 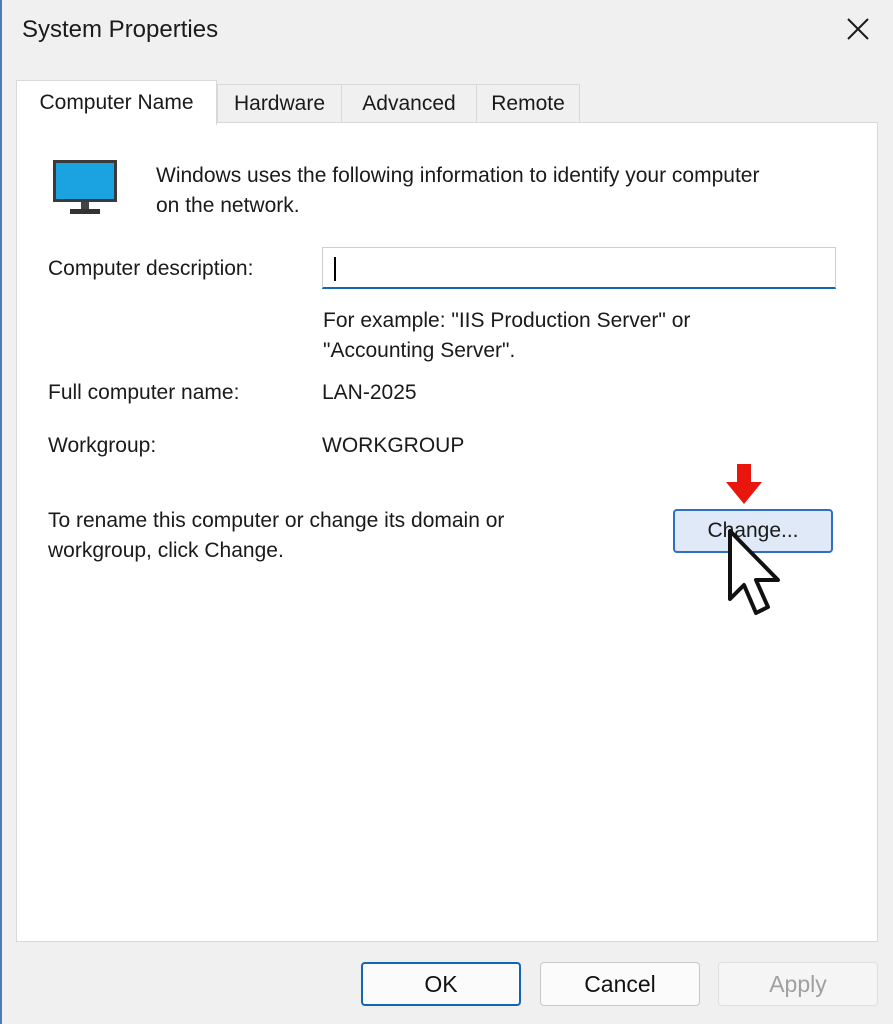 What do you see at coordinates (447, 29) in the screenshot?
I see `title-bar: System Properties` at bounding box center [447, 29].